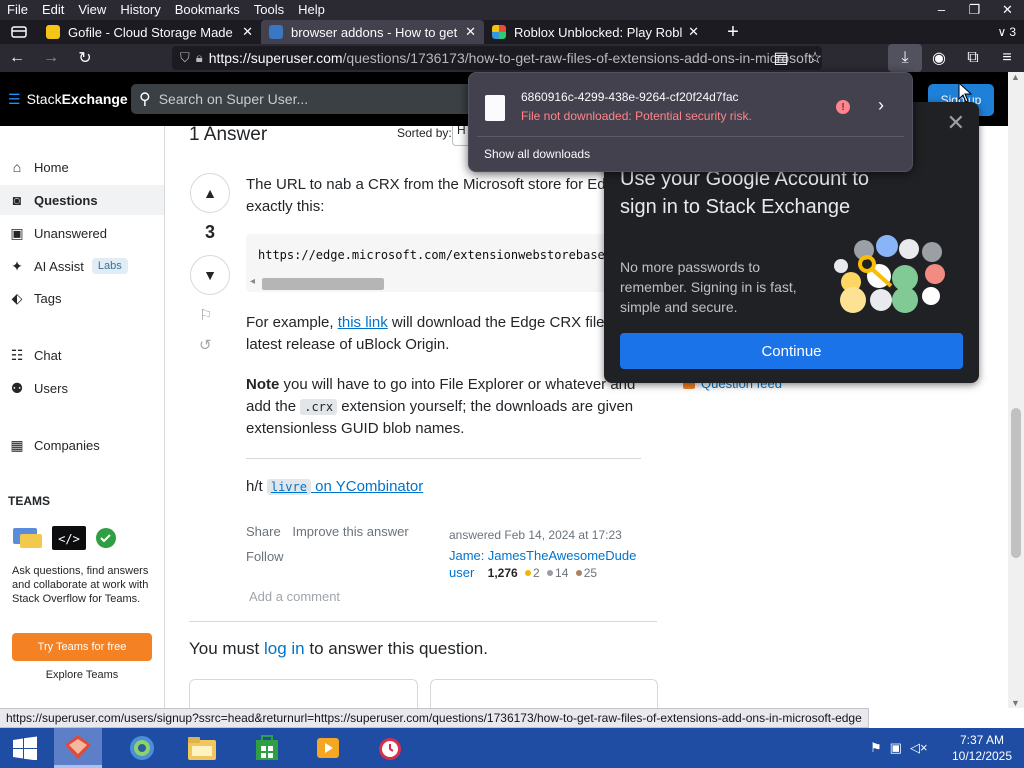 This screenshot has width=1024, height=768. What do you see at coordinates (1002, 32) in the screenshot?
I see `chevron-down-icon: ∨` at bounding box center [1002, 32].